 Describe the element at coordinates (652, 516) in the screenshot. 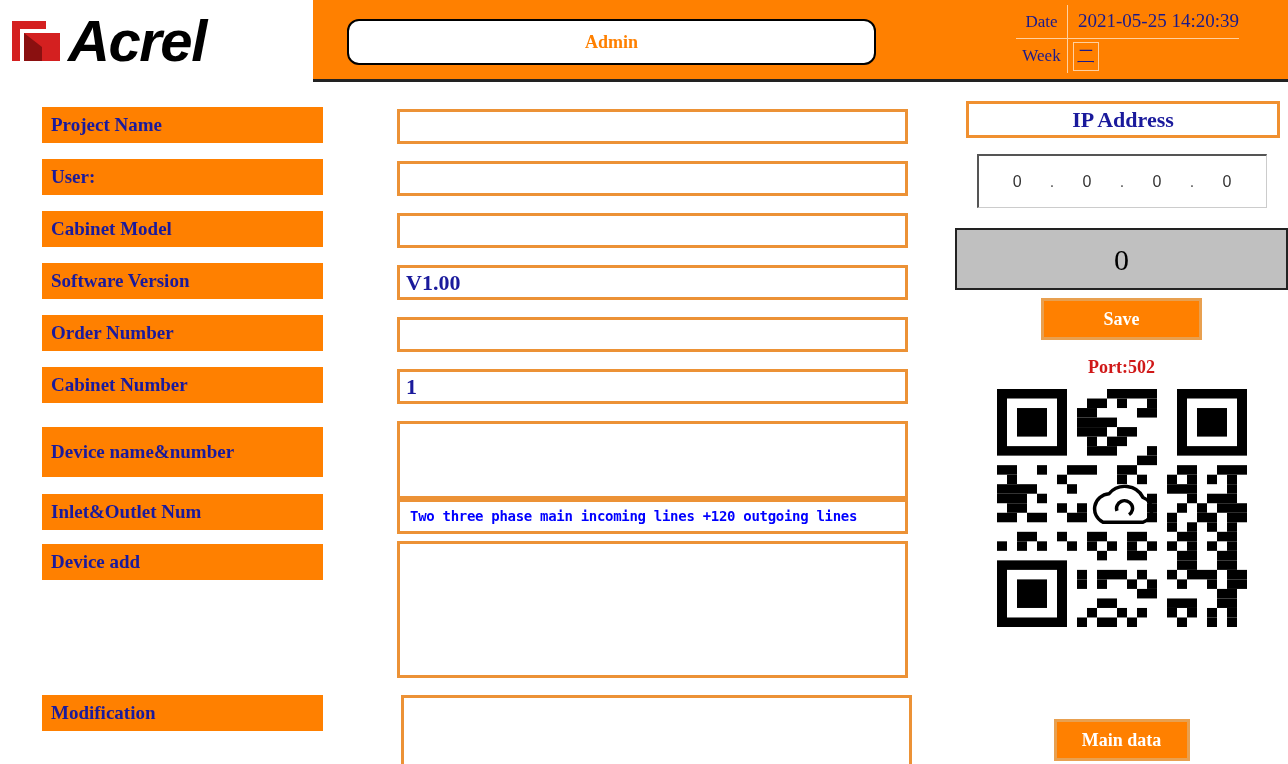

I see `input-field: Two three phase main incoming lines +120 outgoing lines` at that location.